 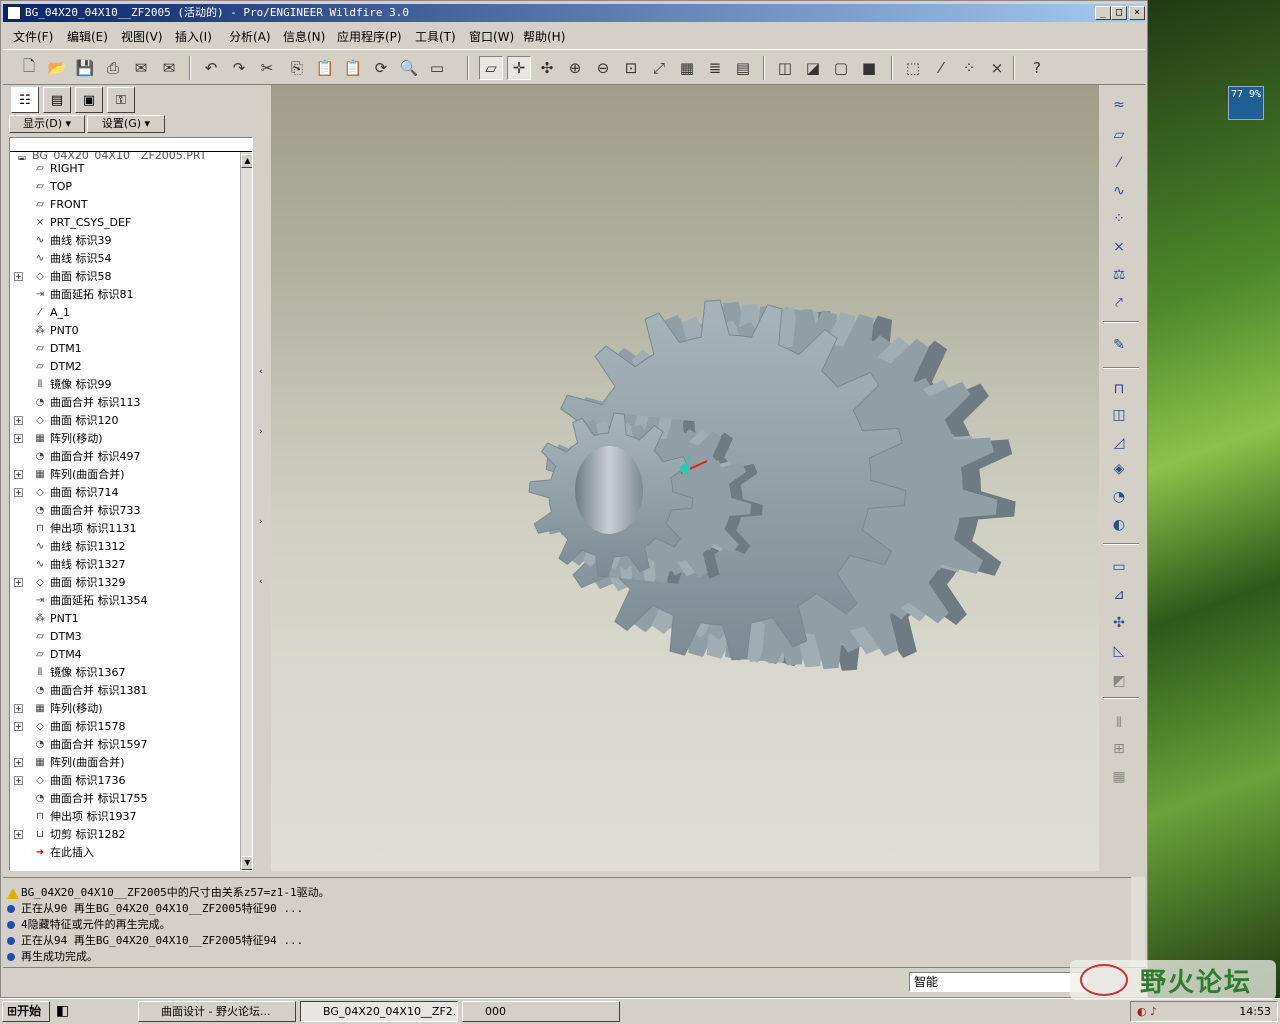 I want to click on tree-item: + ▦ 阵列(曲面合并), so click(x=124, y=475).